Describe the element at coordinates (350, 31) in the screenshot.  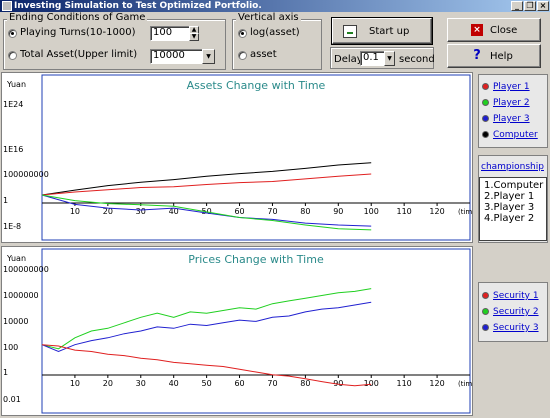
I see `start-icon` at that location.